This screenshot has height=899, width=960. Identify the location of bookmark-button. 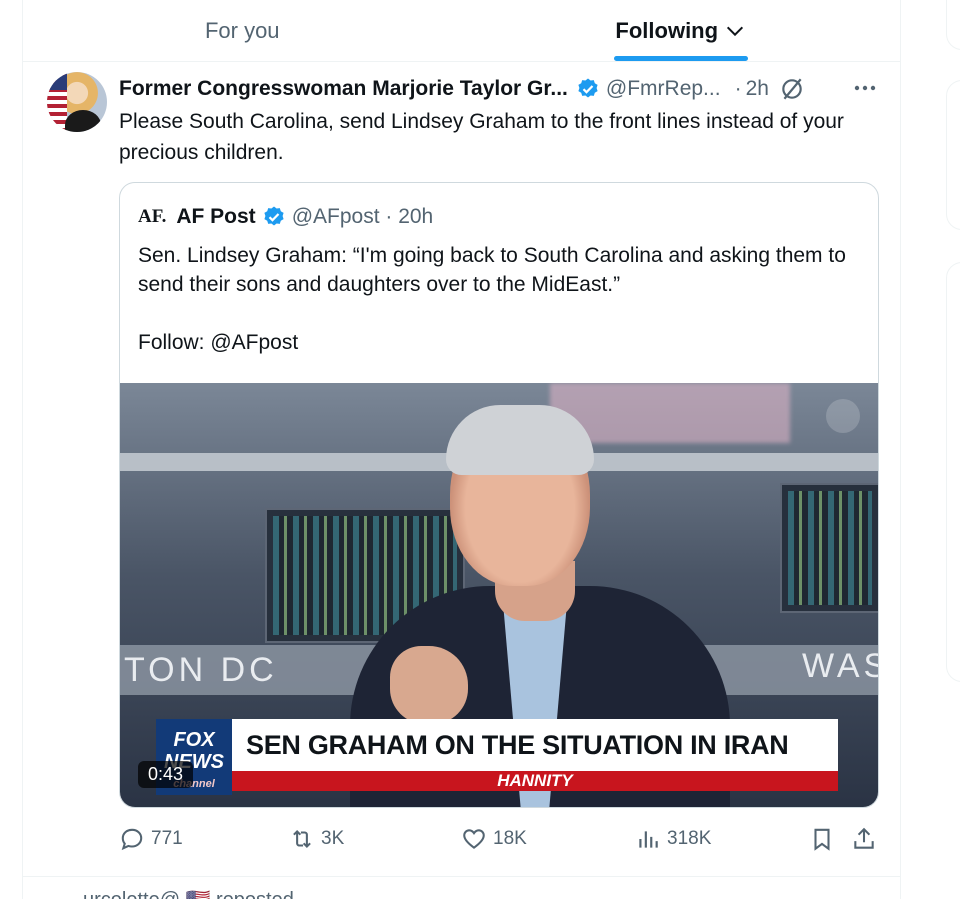
(825, 839).